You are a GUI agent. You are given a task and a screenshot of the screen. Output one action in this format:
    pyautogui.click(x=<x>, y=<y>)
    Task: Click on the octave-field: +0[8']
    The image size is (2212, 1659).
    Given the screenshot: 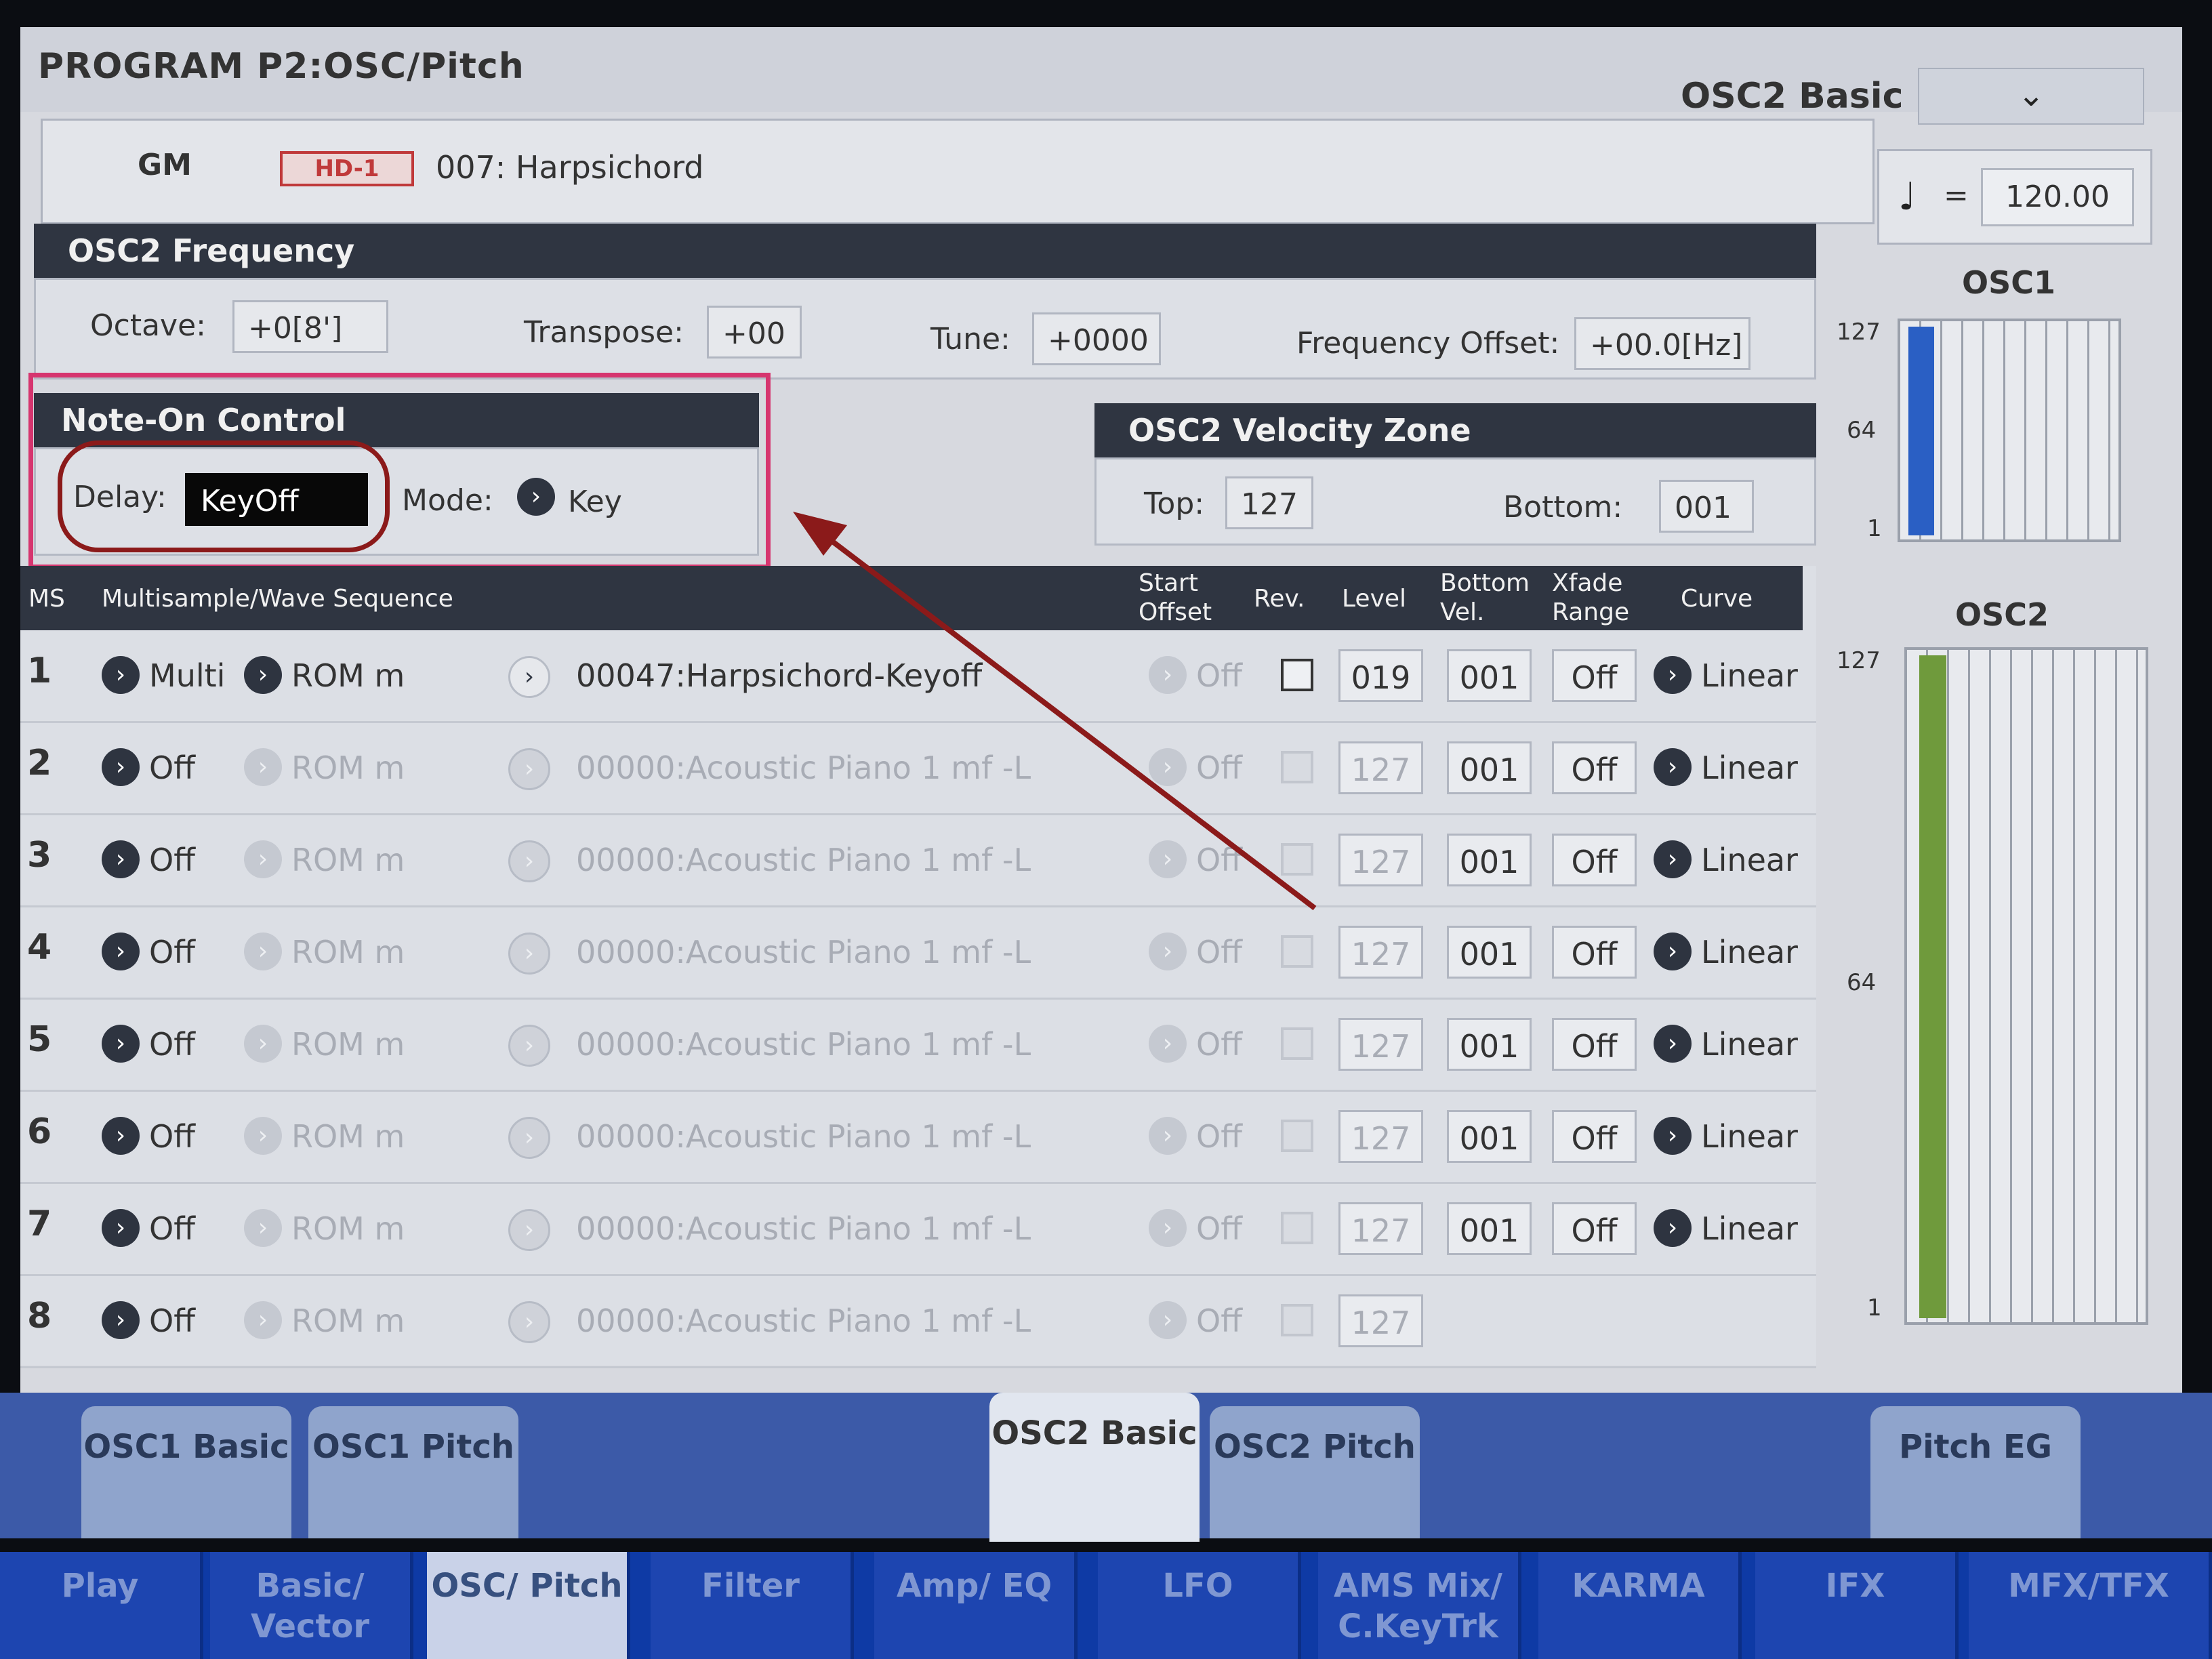 What is the action you would take?
    pyautogui.click(x=310, y=326)
    